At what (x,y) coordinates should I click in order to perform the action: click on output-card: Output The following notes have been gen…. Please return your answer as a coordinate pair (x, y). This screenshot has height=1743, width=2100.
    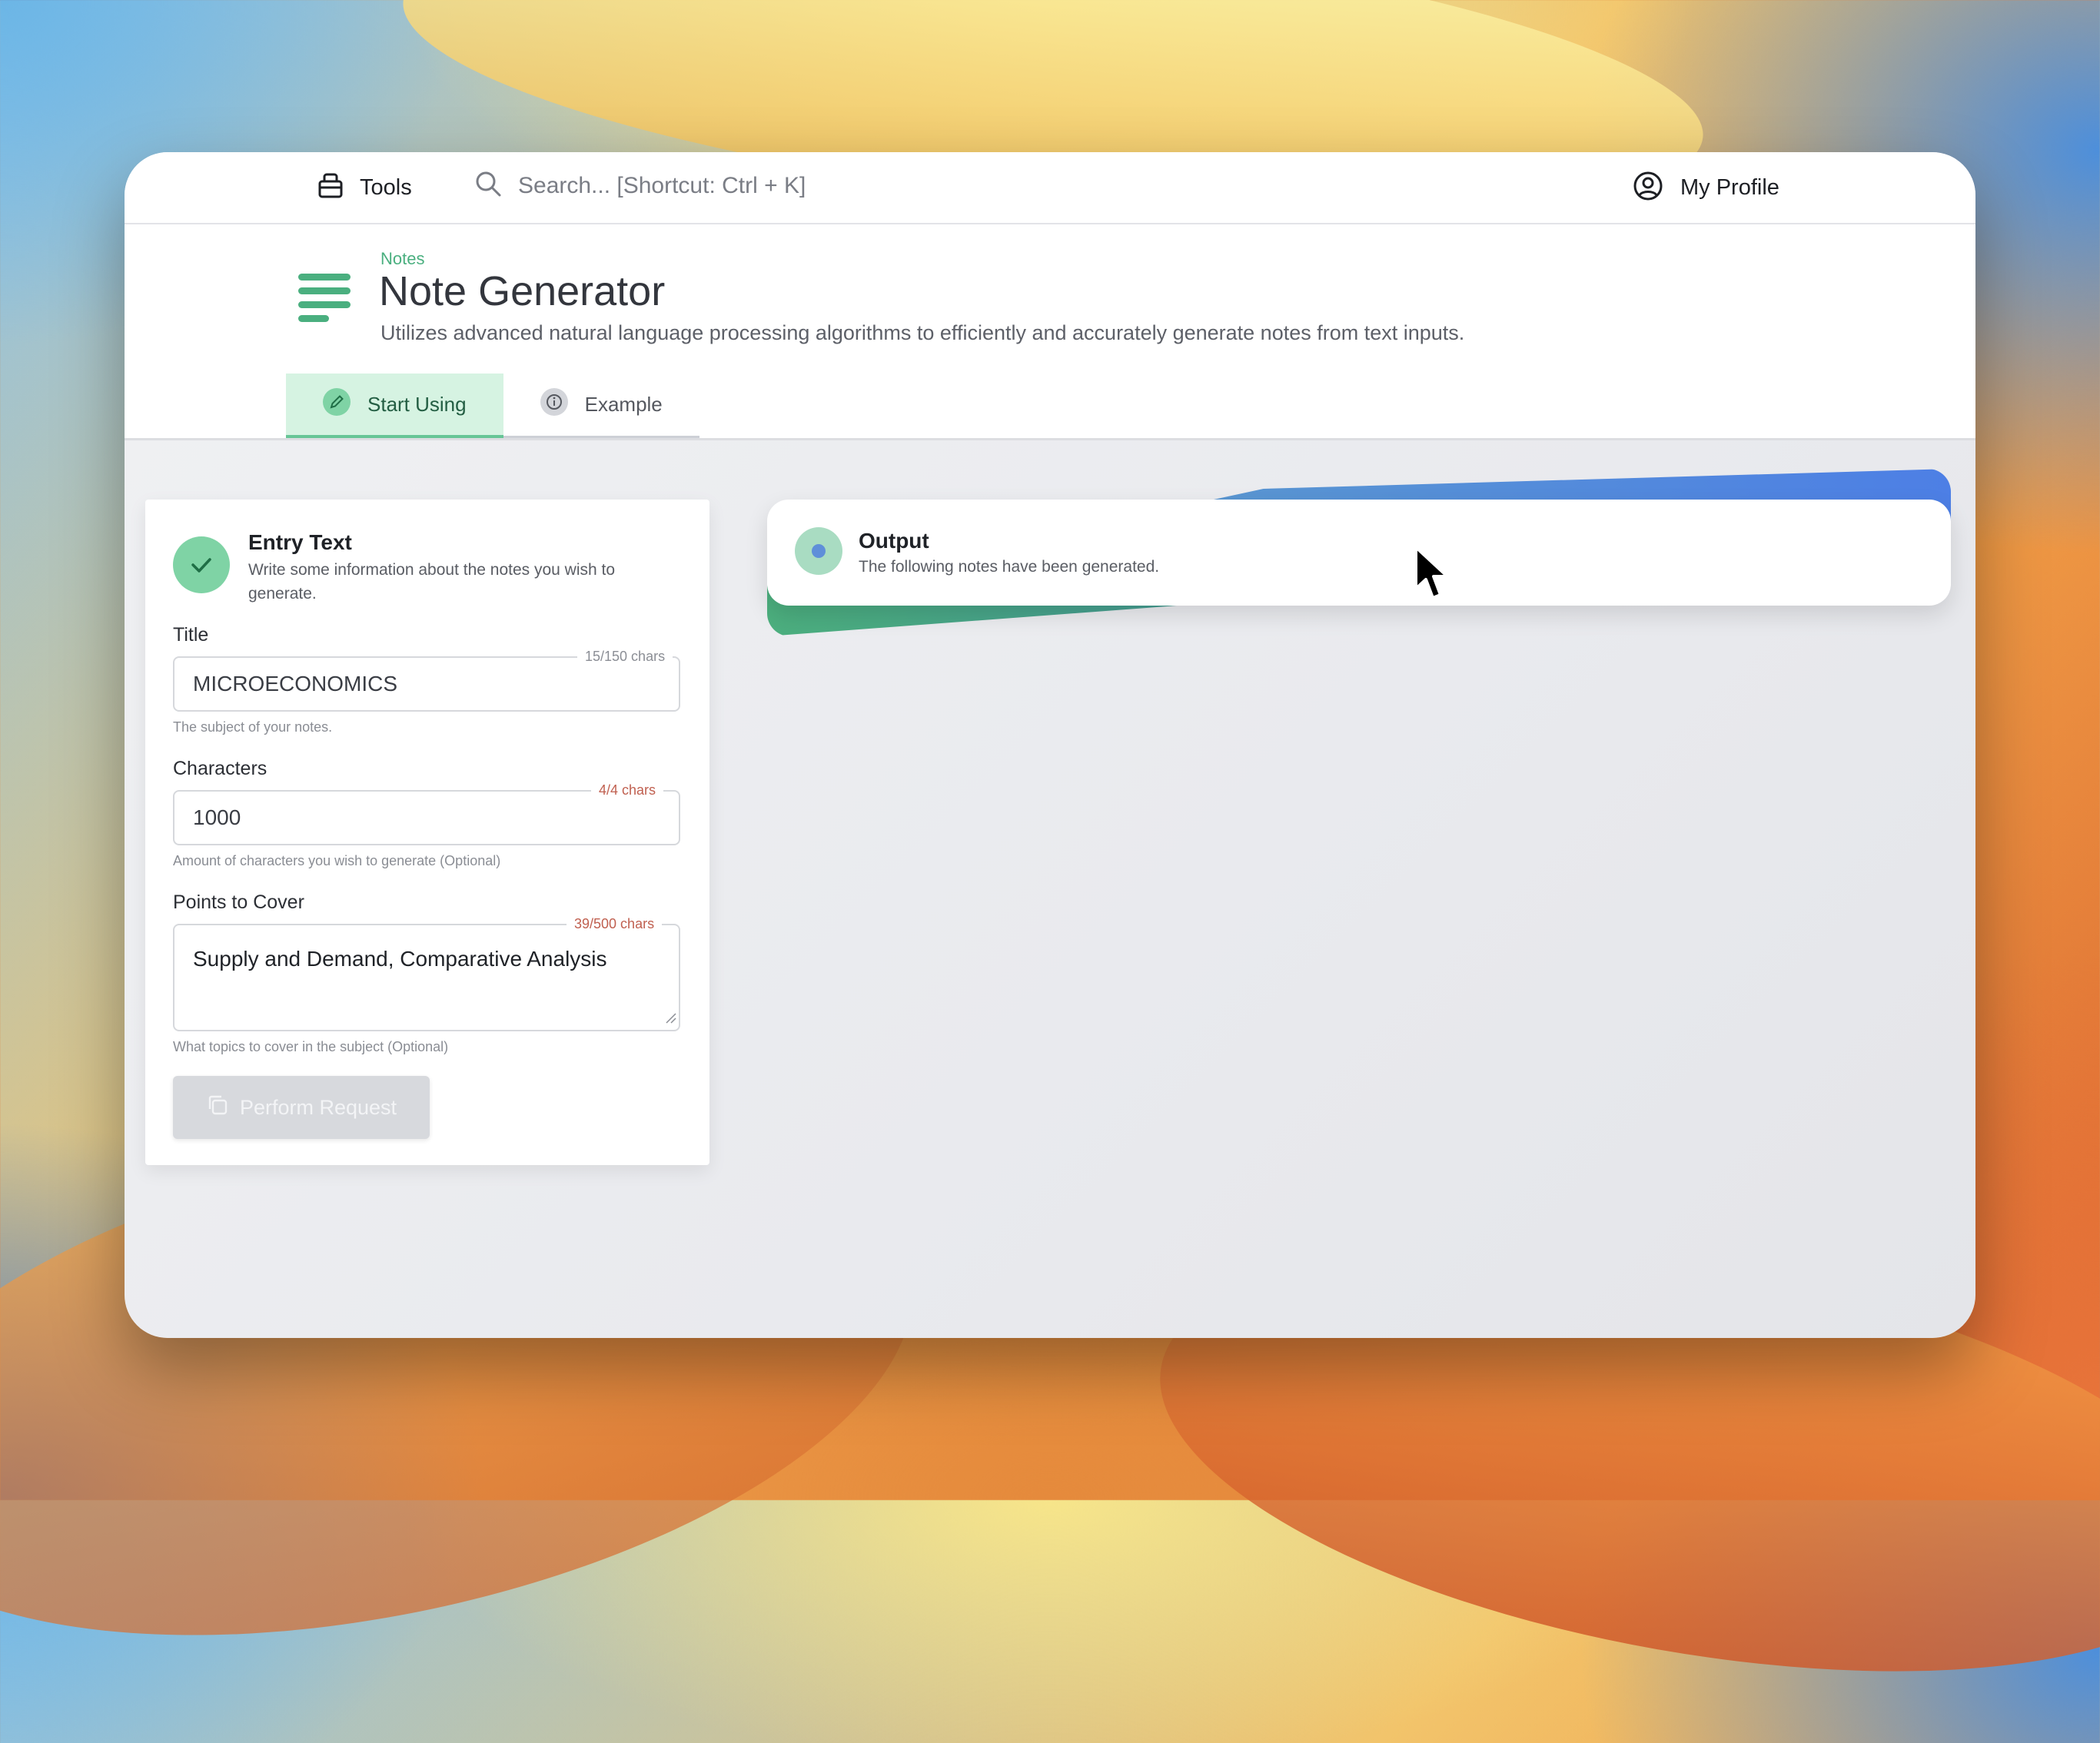
    Looking at the image, I should click on (1359, 553).